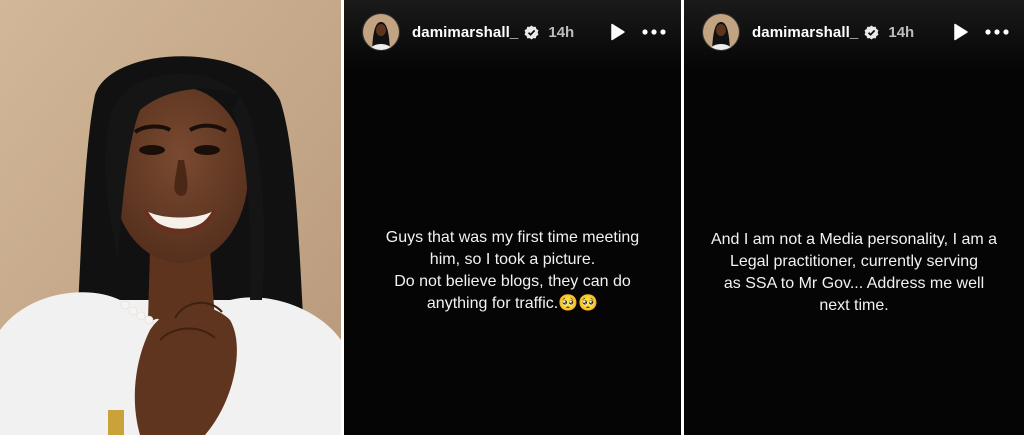 The image size is (1024, 435). What do you see at coordinates (854, 305) in the screenshot?
I see `caption-line: next time.` at bounding box center [854, 305].